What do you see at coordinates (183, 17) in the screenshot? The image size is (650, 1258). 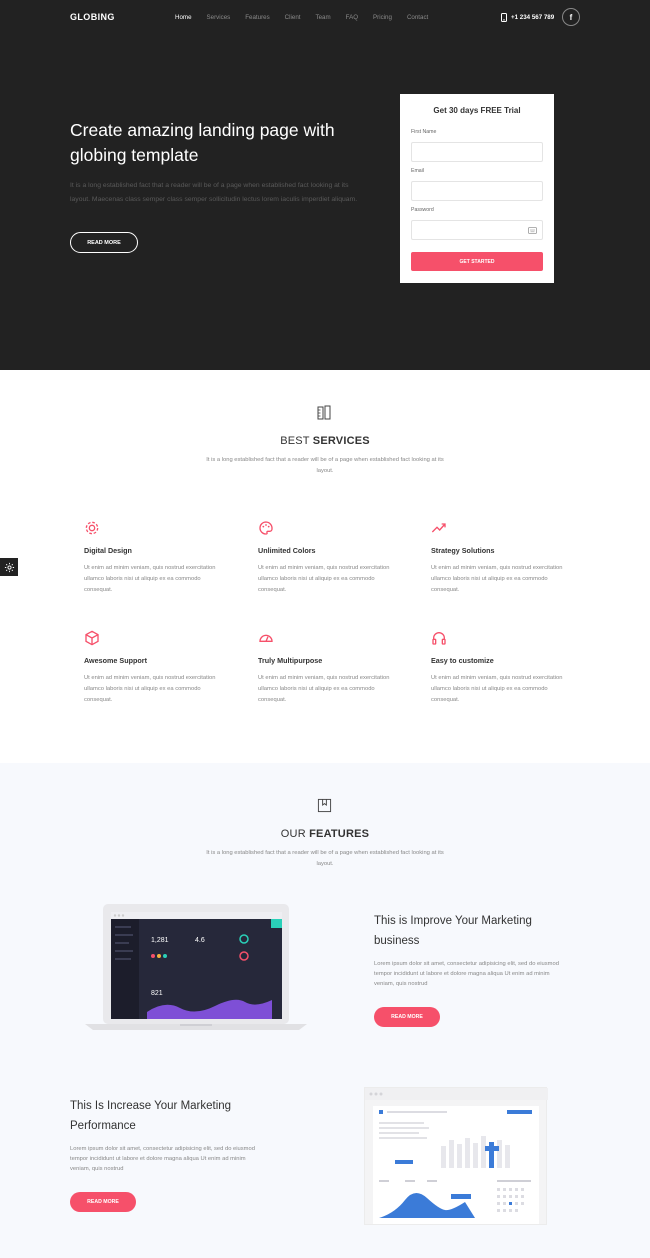 I see `nav-home: Home` at bounding box center [183, 17].